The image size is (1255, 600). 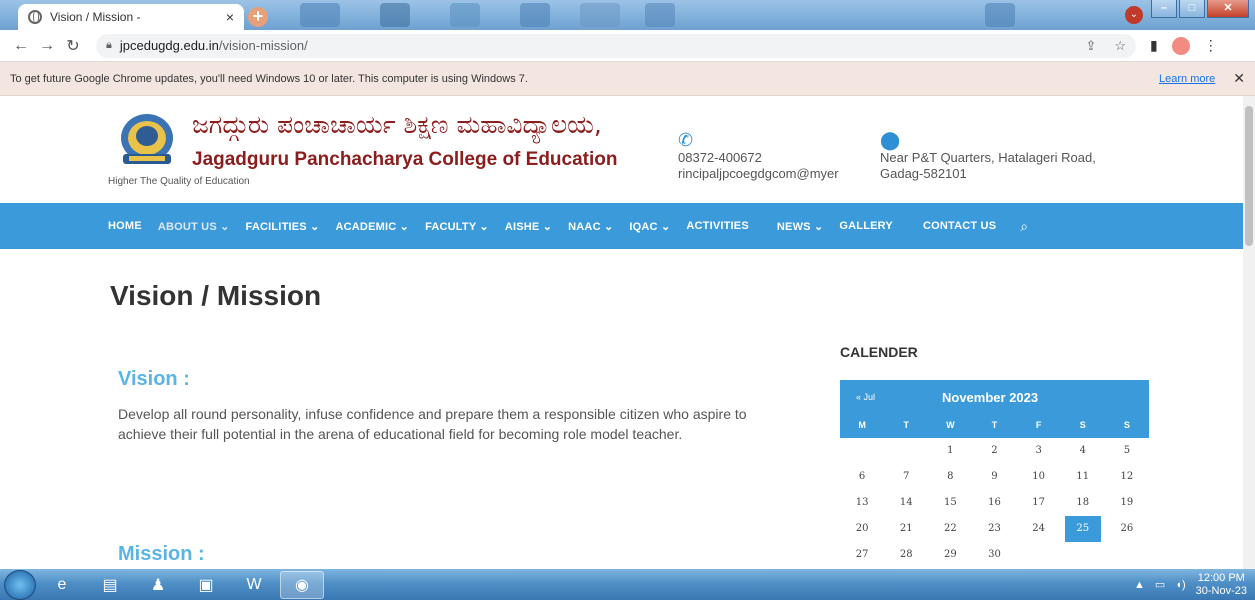 What do you see at coordinates (47, 46) in the screenshot?
I see `forward-arrow-icon: →` at bounding box center [47, 46].